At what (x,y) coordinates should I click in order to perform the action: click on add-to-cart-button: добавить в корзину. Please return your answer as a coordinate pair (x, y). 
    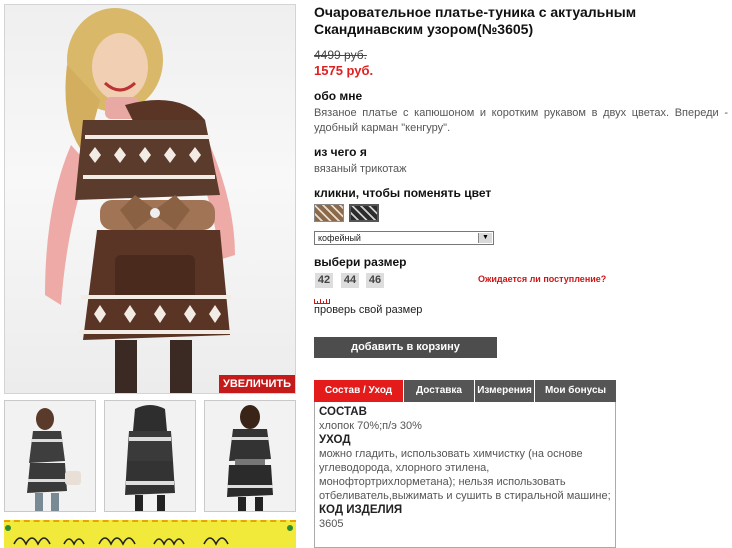
    Looking at the image, I should click on (405, 347).